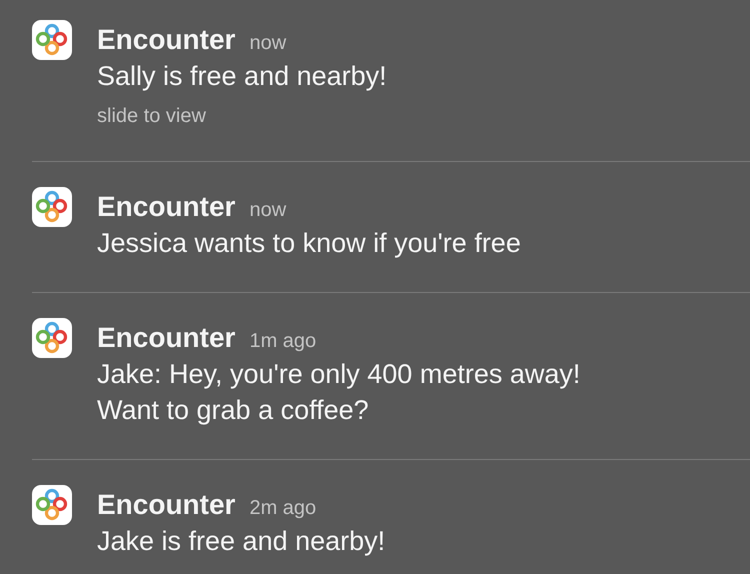  What do you see at coordinates (282, 508) in the screenshot?
I see `notification-time: 2m ago` at bounding box center [282, 508].